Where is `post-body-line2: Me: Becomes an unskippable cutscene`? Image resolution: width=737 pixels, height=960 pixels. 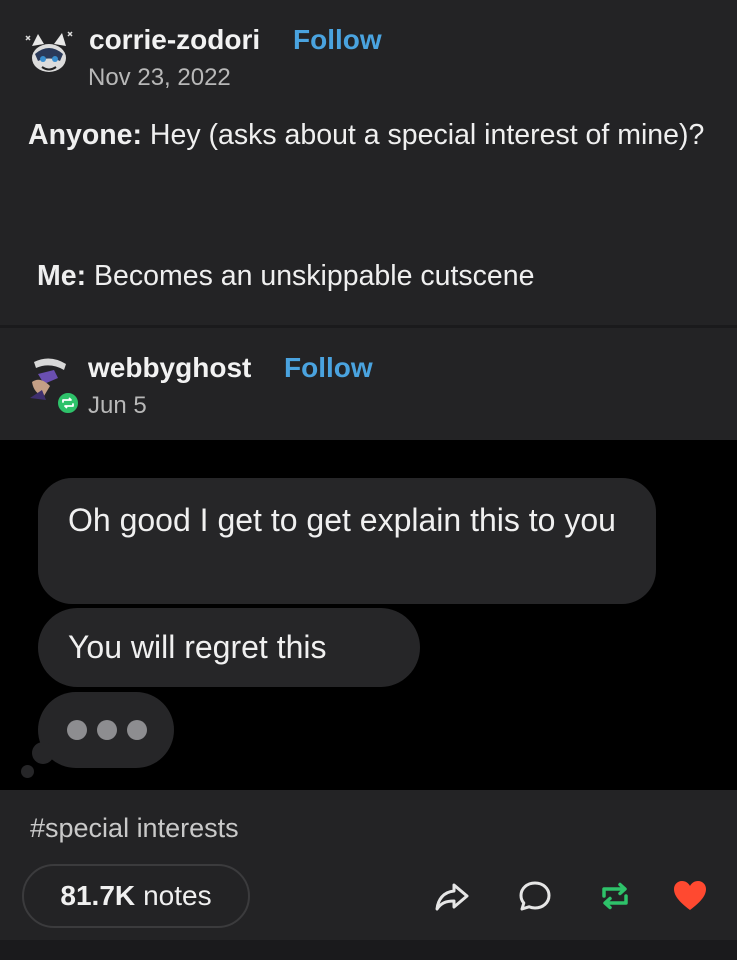
post-body-line2: Me: Becomes an unskippable cutscene is located at coordinates (377, 276).